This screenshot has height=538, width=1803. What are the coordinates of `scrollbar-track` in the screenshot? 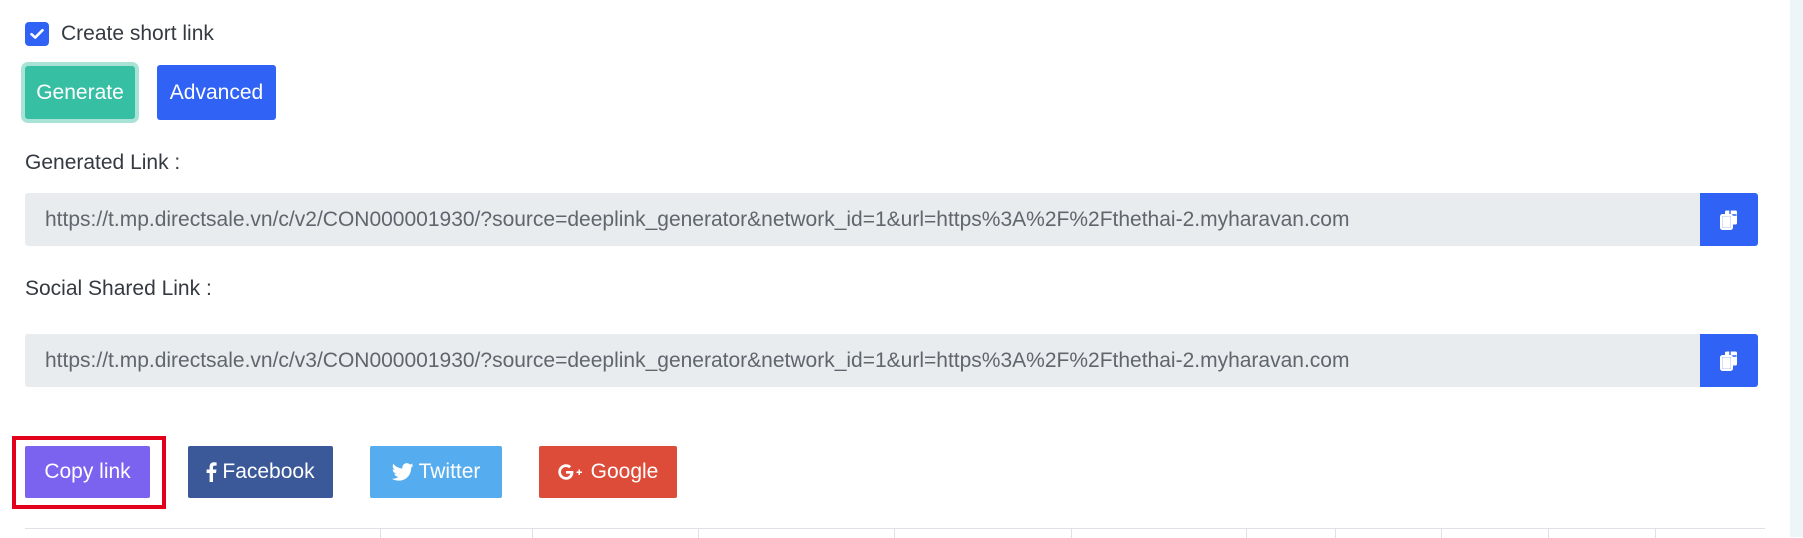 It's located at (1796, 268).